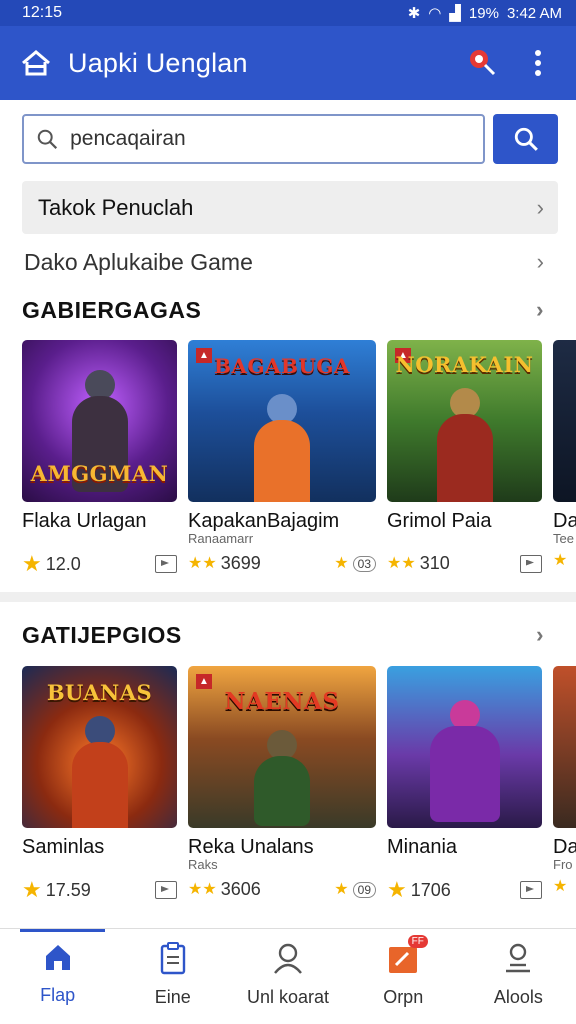 The width and height of the screenshot is (576, 1024). What do you see at coordinates (364, 563) in the screenshot?
I see `rating-pill: 03` at bounding box center [364, 563].